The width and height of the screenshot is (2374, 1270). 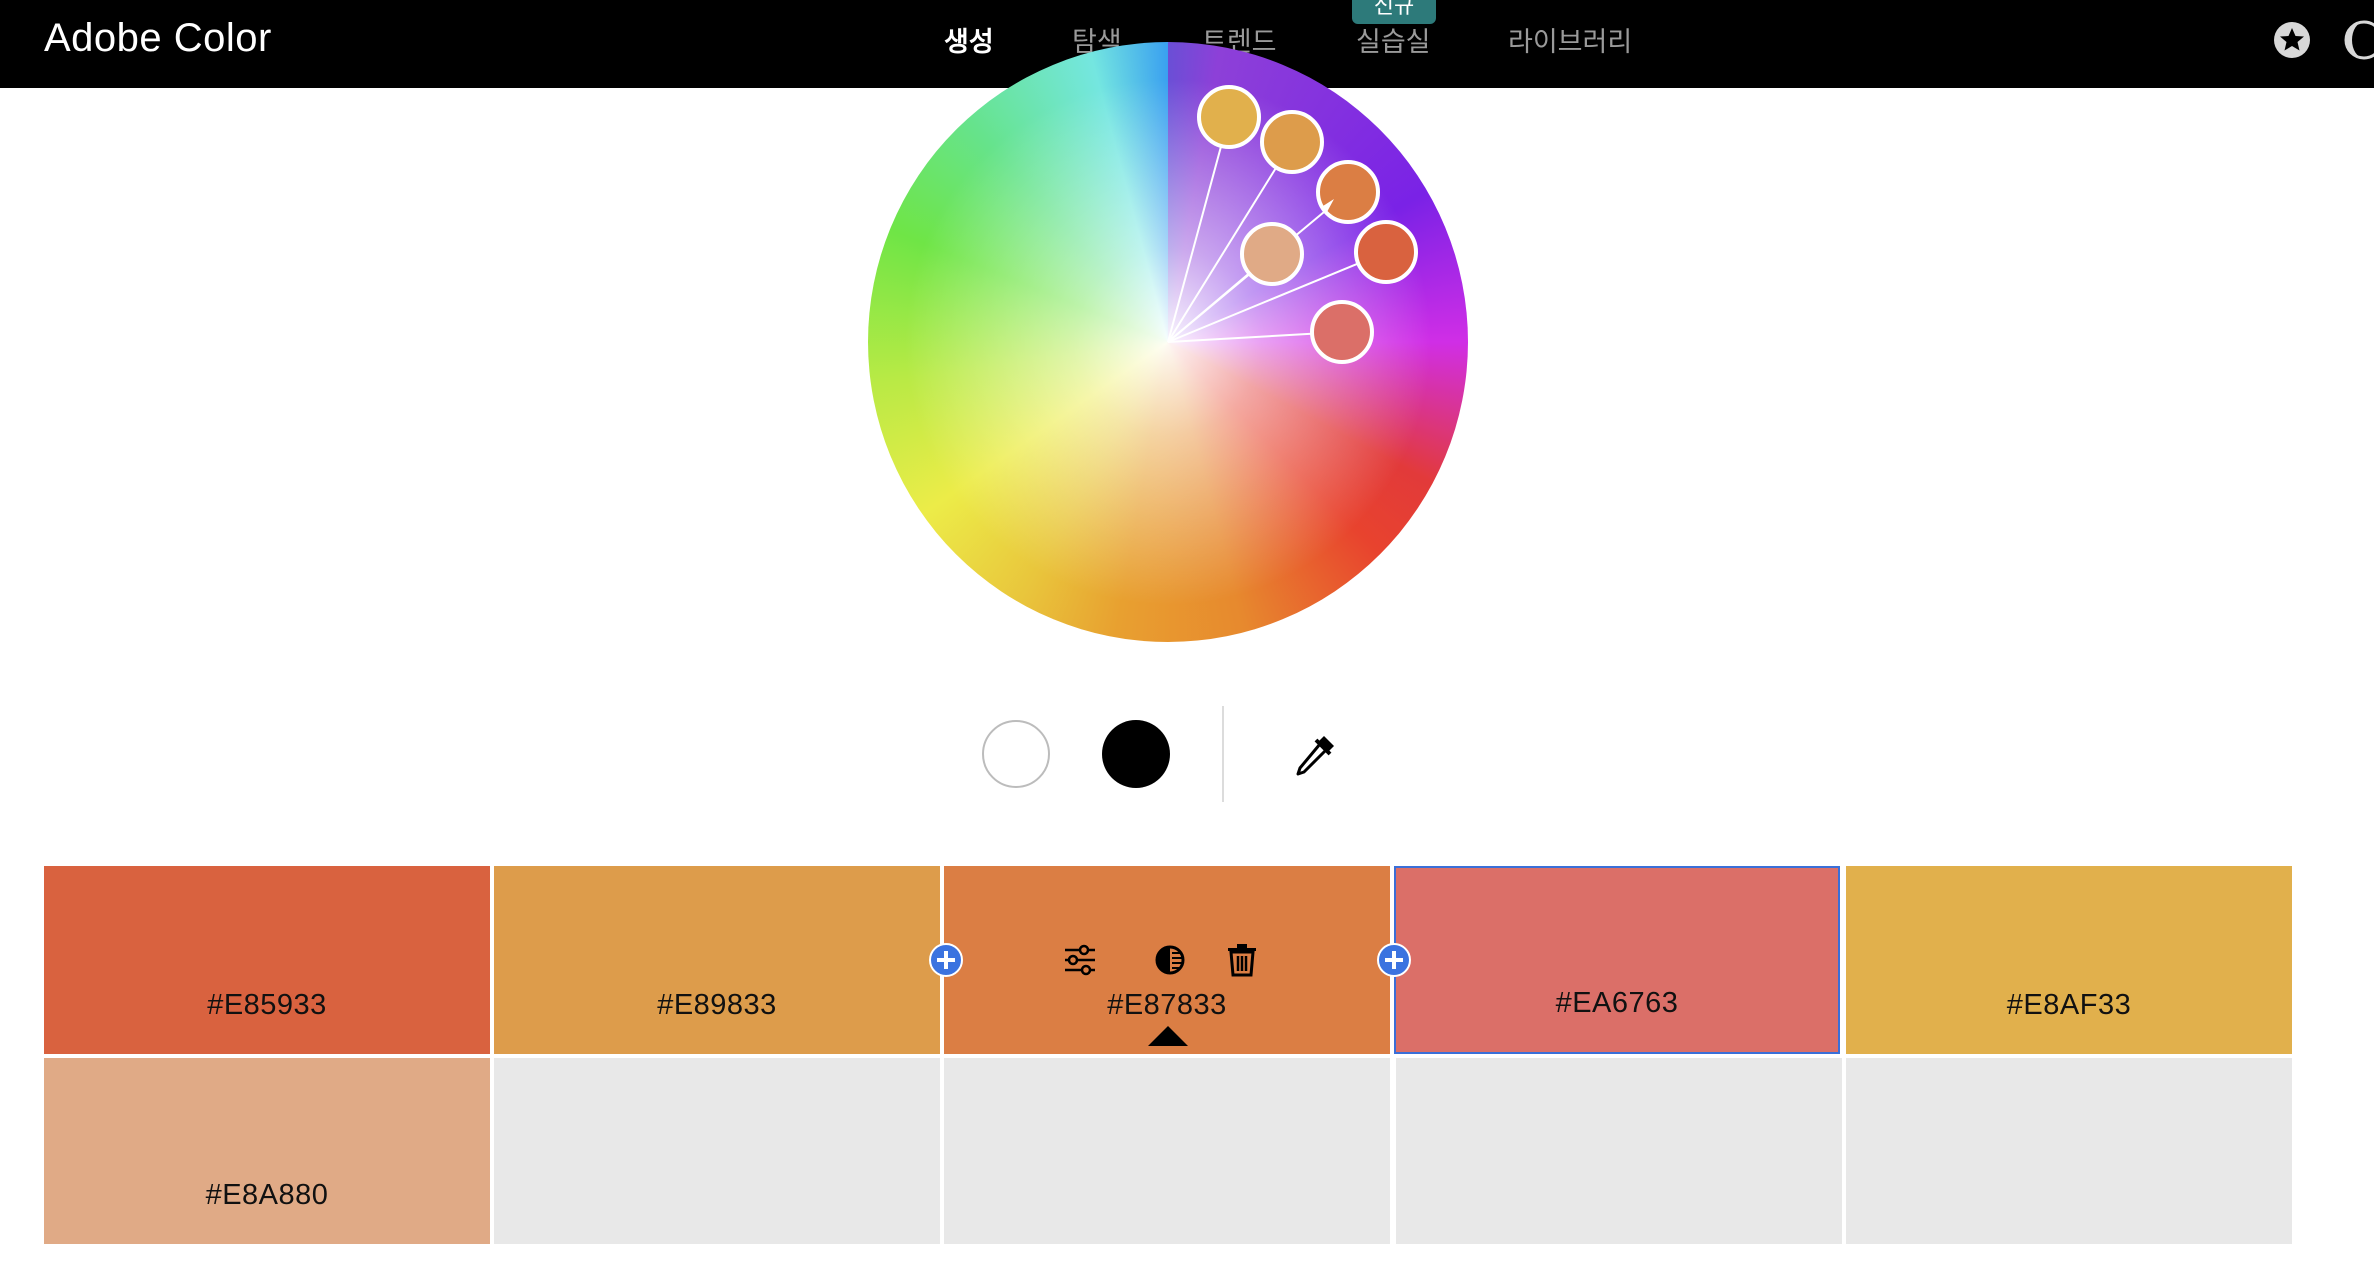 I want to click on nav-item-library: 라이브러리, so click(x=1570, y=39).